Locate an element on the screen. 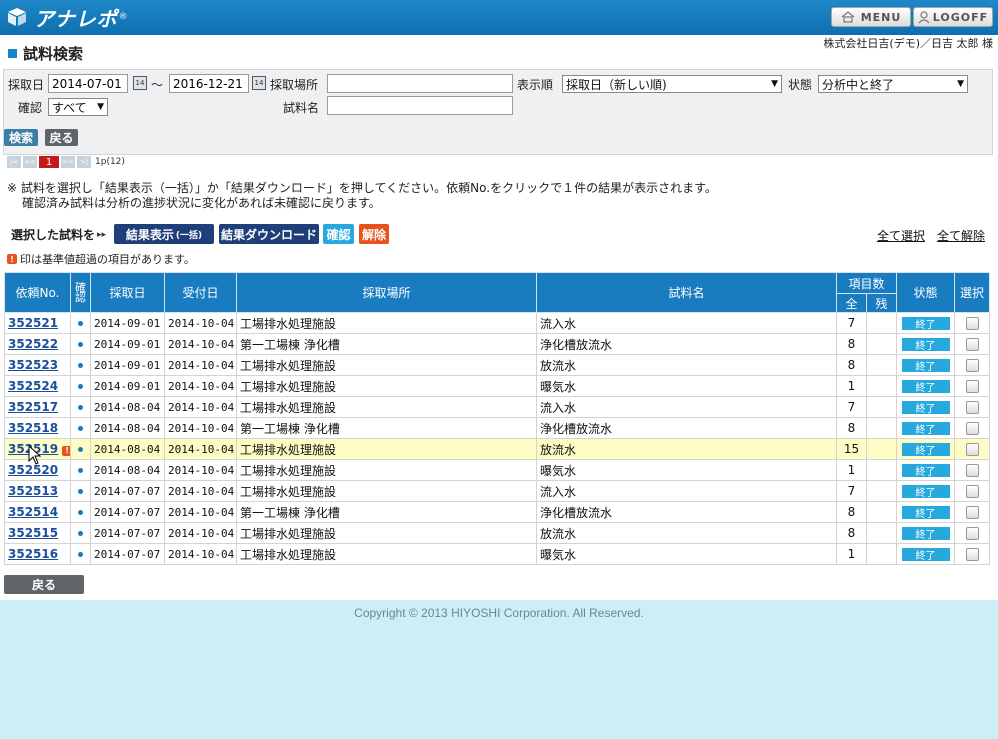 The width and height of the screenshot is (998, 739). status-select: 分析中と終了 ▼ is located at coordinates (893, 84).